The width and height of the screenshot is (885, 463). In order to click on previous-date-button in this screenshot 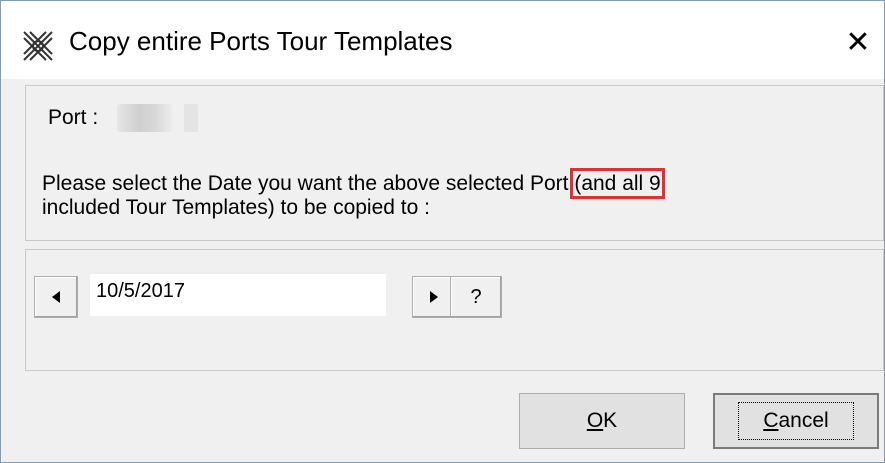, I will do `click(56, 297)`.